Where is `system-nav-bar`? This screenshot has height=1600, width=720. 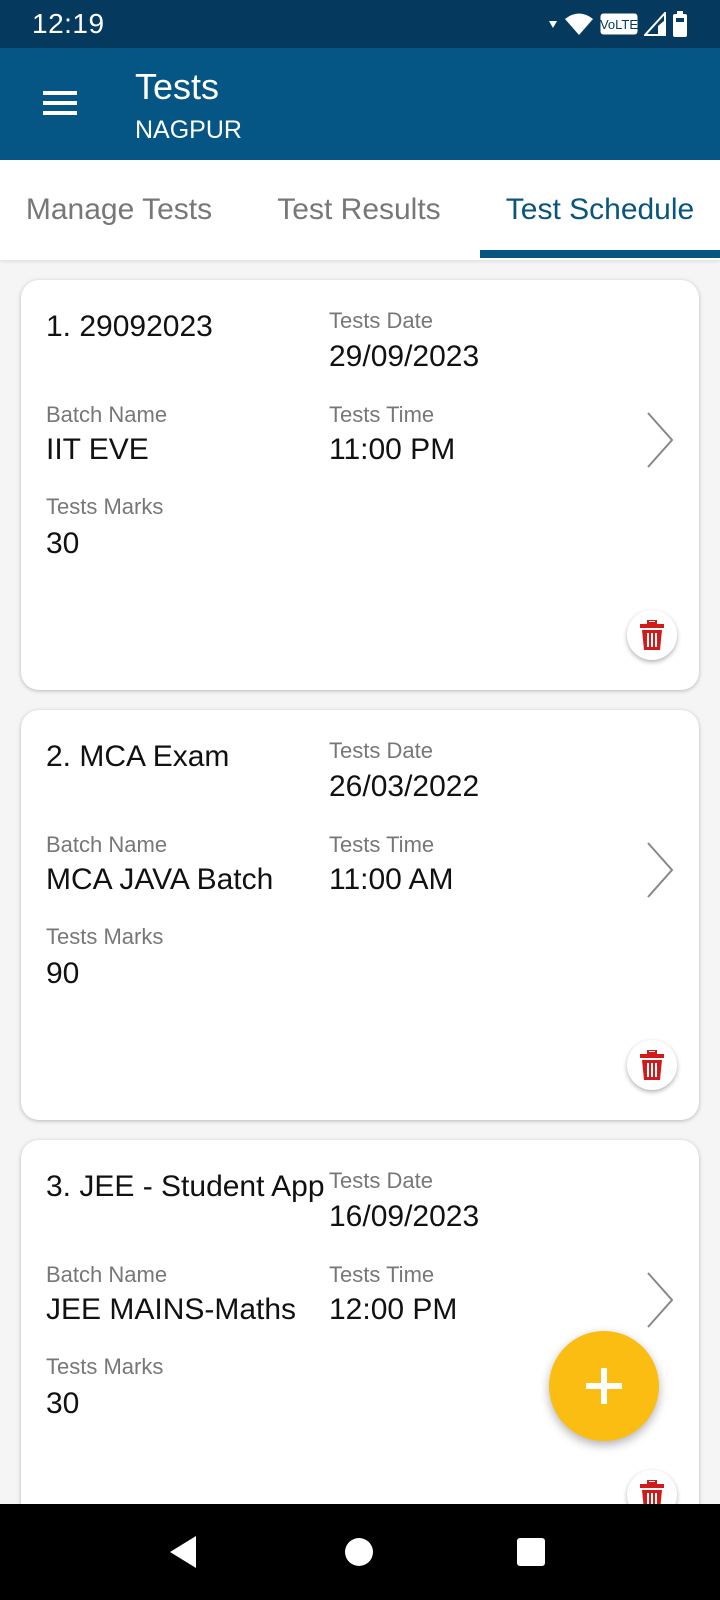 system-nav-bar is located at coordinates (360, 1552).